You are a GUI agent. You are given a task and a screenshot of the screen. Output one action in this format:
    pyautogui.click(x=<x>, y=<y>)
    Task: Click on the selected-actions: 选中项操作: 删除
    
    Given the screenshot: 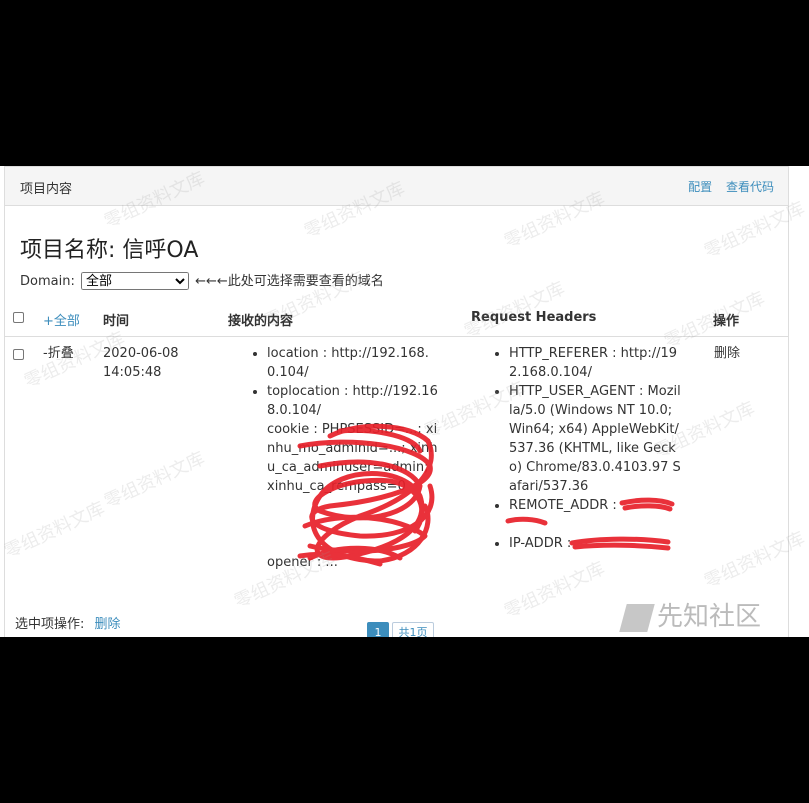 What is the action you would take?
    pyautogui.click(x=68, y=622)
    